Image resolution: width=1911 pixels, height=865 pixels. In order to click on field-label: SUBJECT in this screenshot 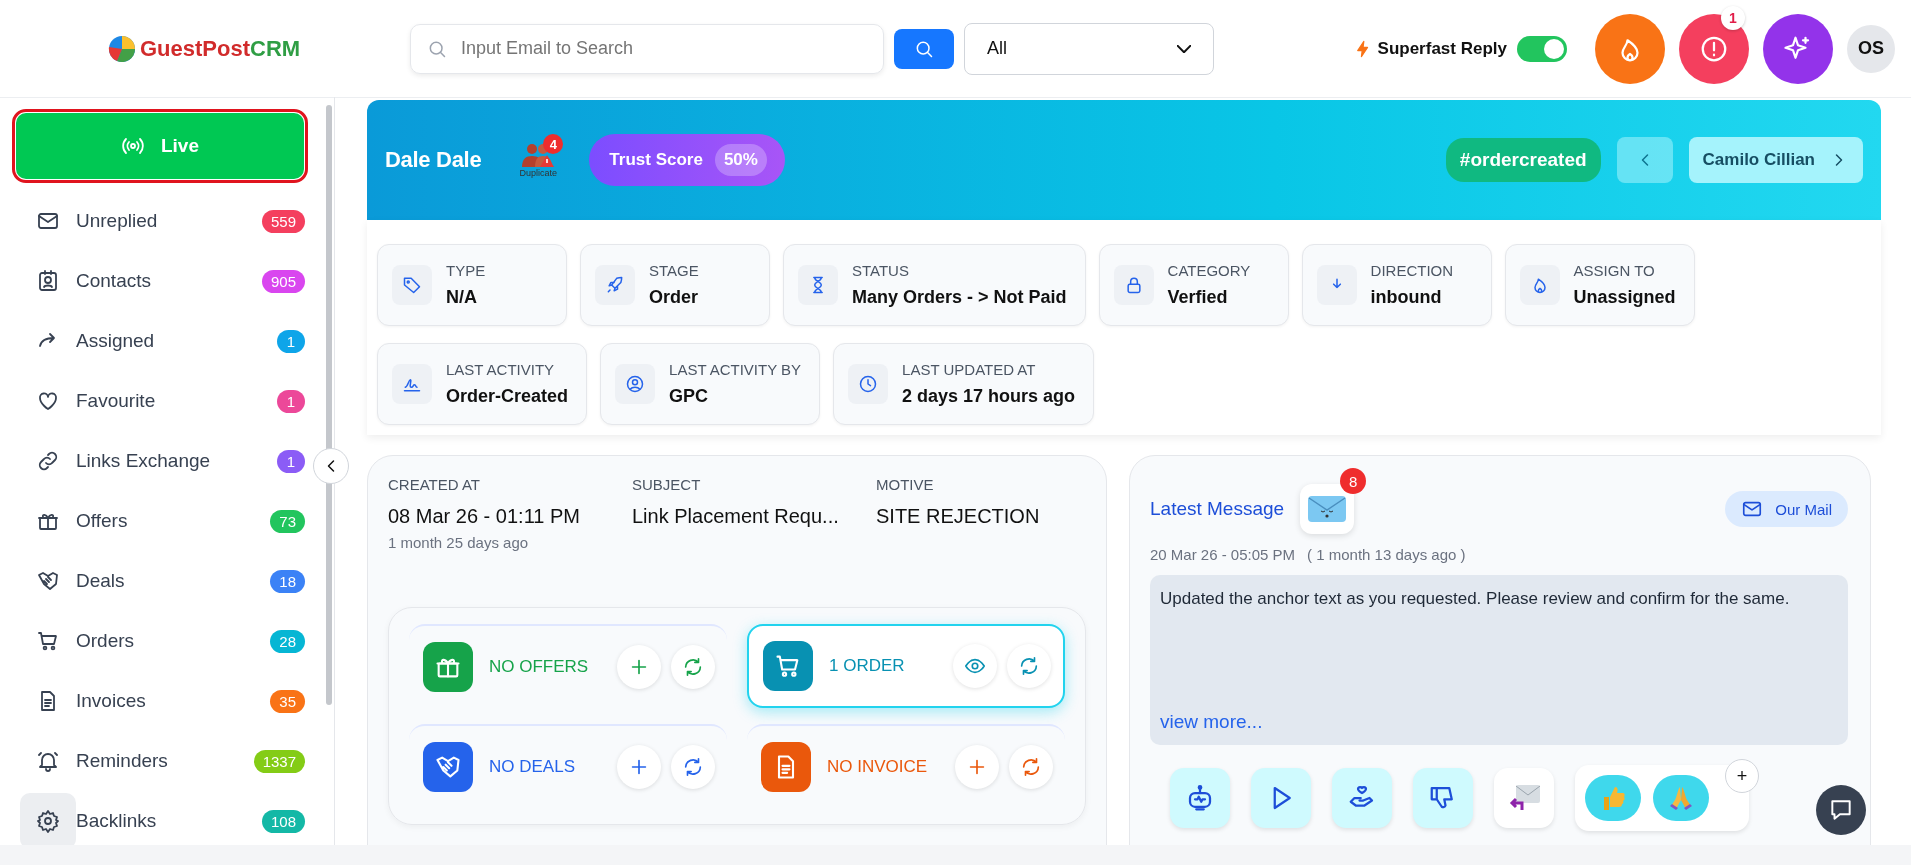, I will do `click(667, 484)`.